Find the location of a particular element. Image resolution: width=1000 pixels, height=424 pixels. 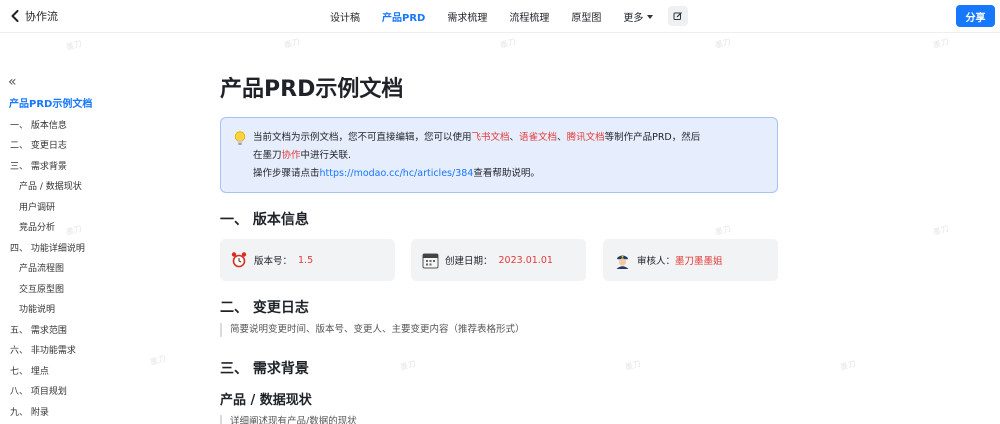

reviewer-label: 审核人： is located at coordinates (656, 261).